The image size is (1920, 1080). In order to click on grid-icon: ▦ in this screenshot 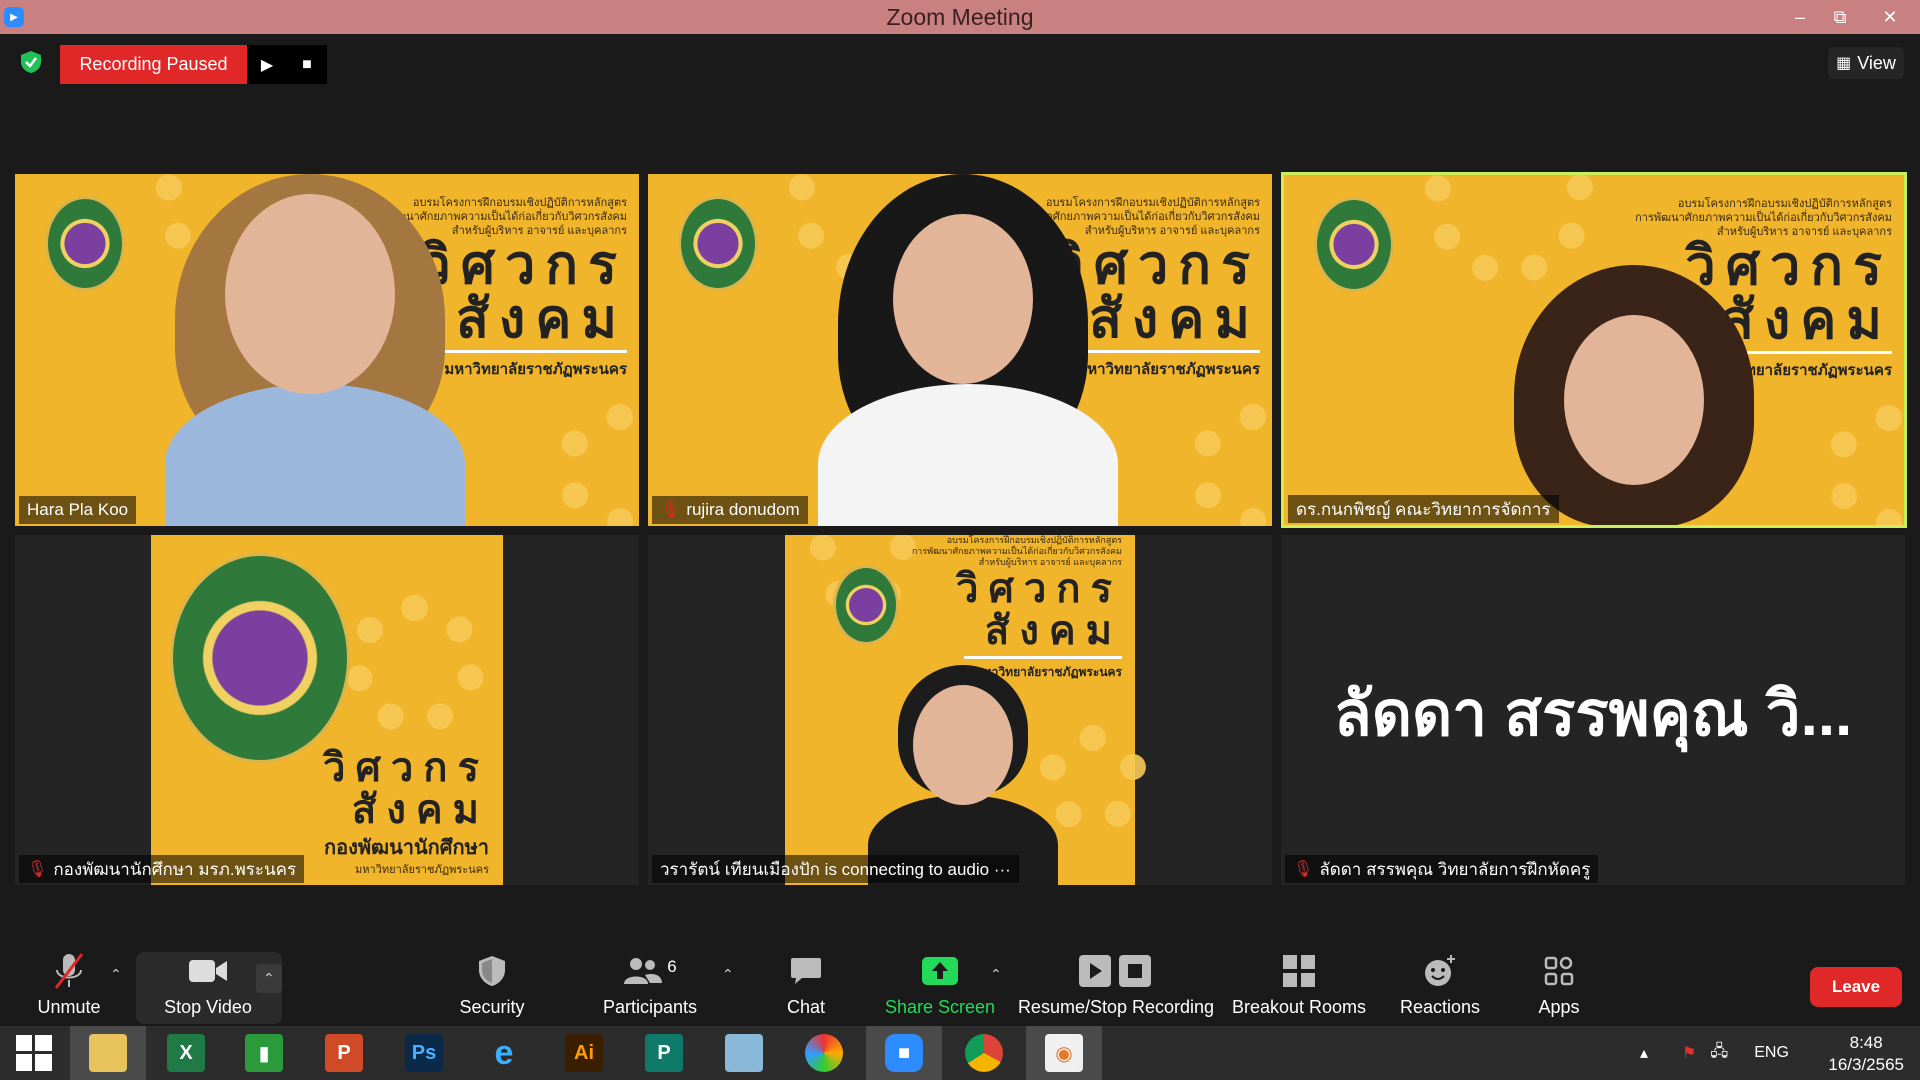, I will do `click(1844, 63)`.